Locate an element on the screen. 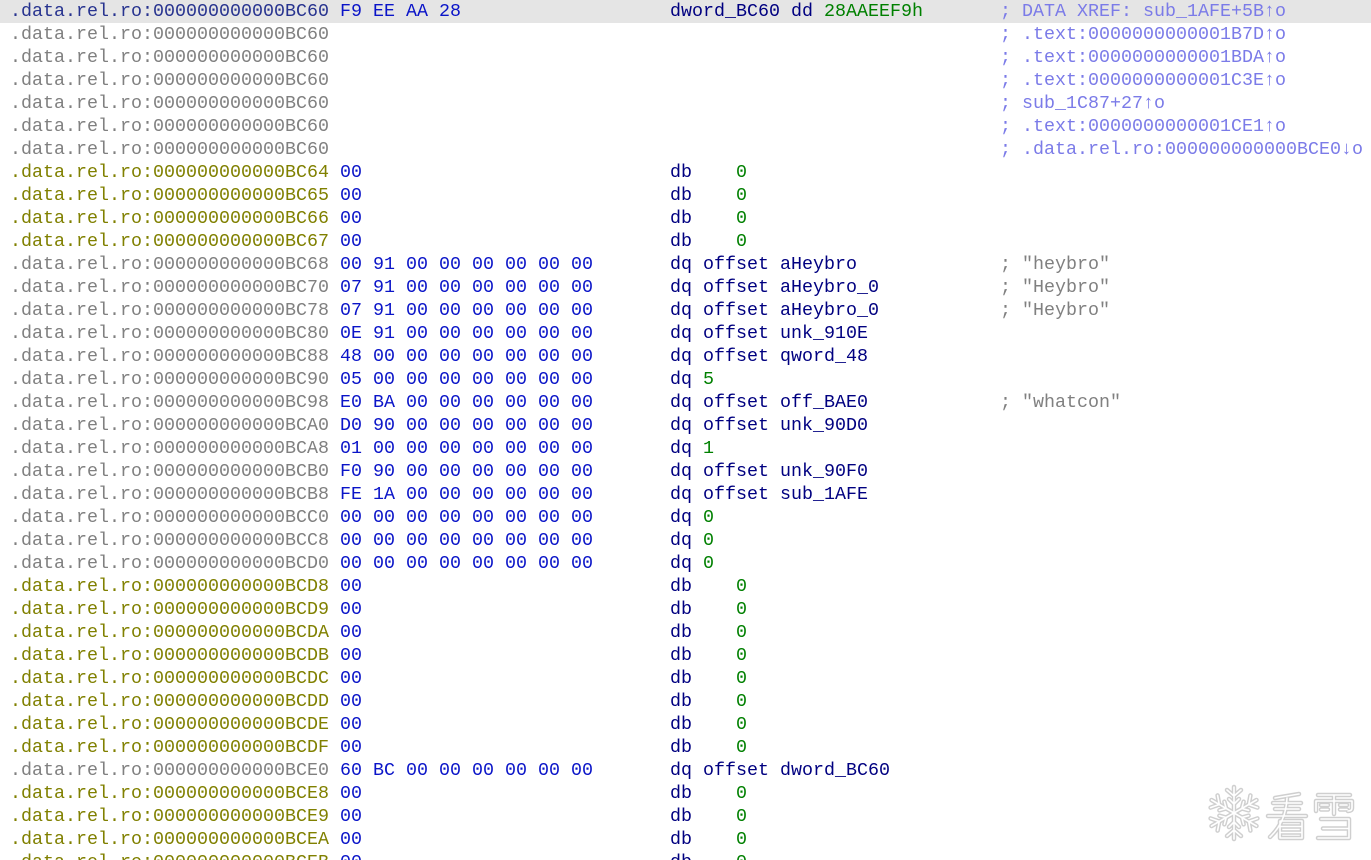  row-address: .data.rel.ro:000000000000BCC0 is located at coordinates (169, 517).